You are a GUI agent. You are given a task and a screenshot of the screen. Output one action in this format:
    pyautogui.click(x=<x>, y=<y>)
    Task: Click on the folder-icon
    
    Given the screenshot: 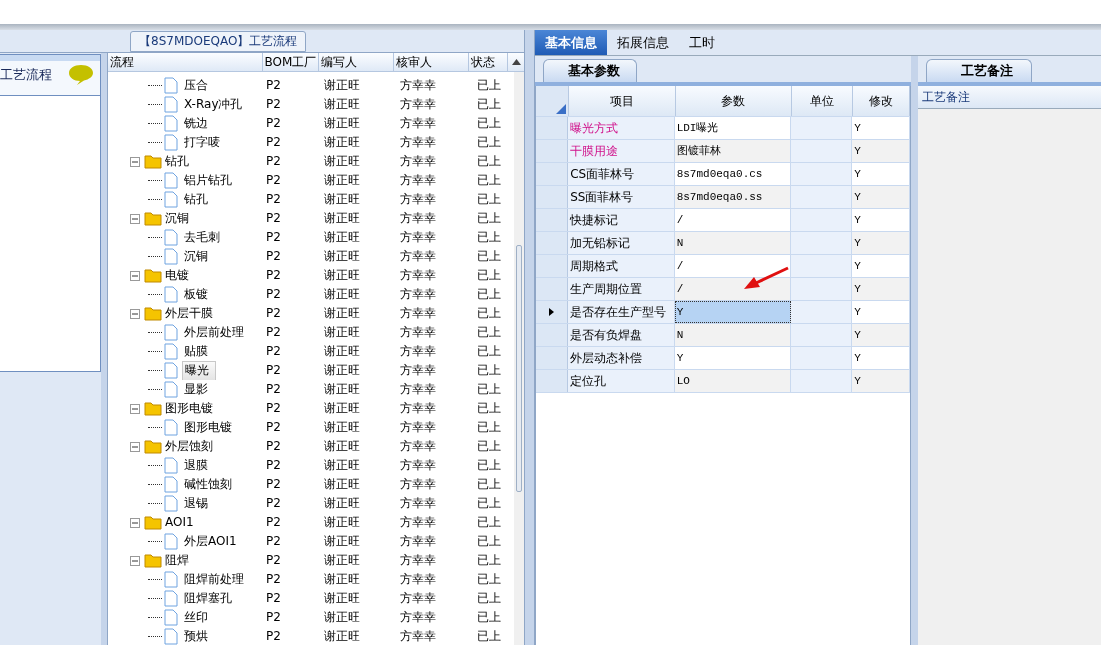 What is the action you would take?
    pyautogui.click(x=153, y=522)
    